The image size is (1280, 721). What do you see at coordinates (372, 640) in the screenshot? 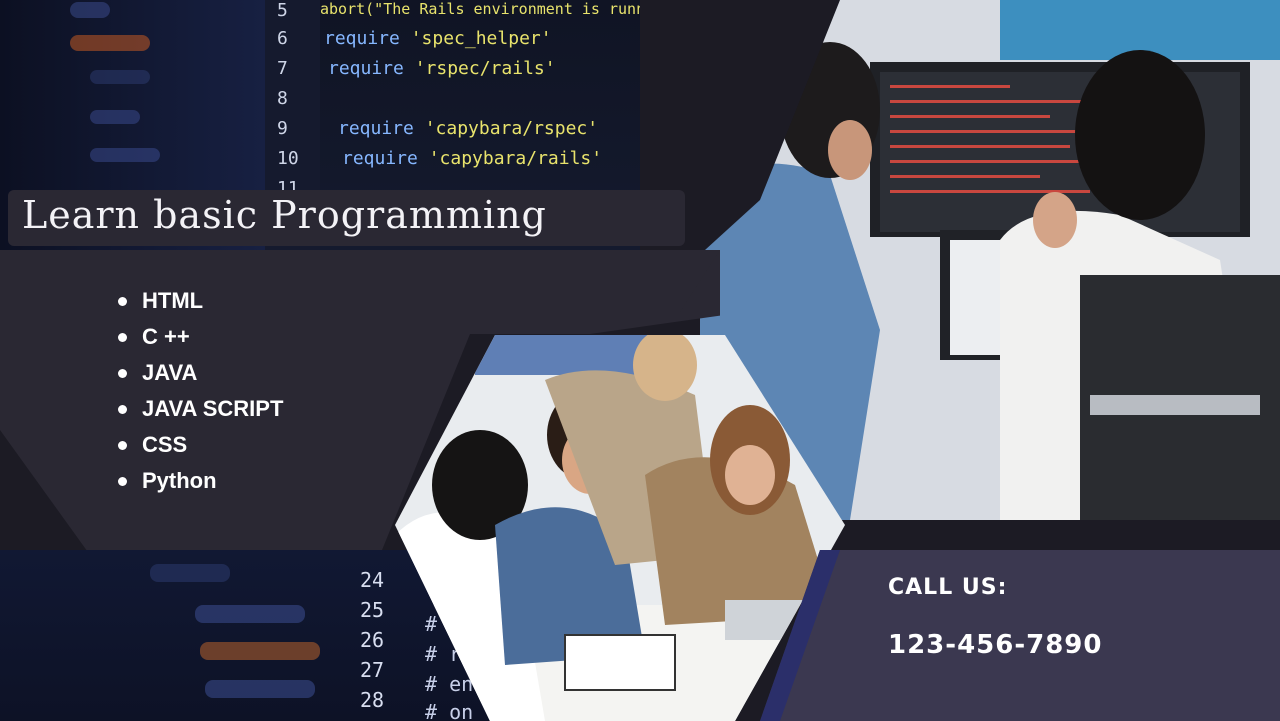
I see `line-number: 26` at bounding box center [372, 640].